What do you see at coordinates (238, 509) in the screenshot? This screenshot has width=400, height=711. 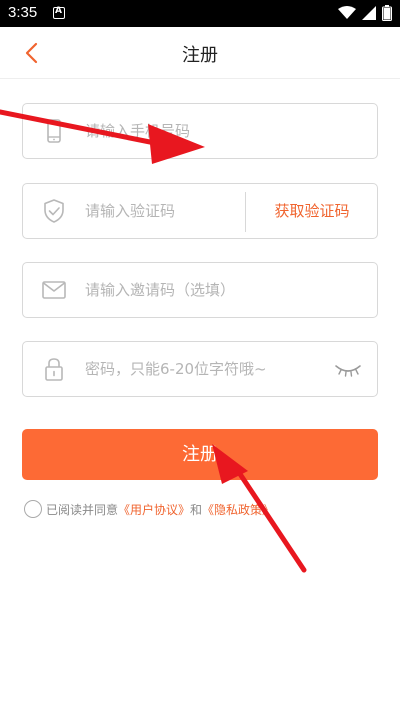 I see `privacy-policy-link: 《隐私政策》` at bounding box center [238, 509].